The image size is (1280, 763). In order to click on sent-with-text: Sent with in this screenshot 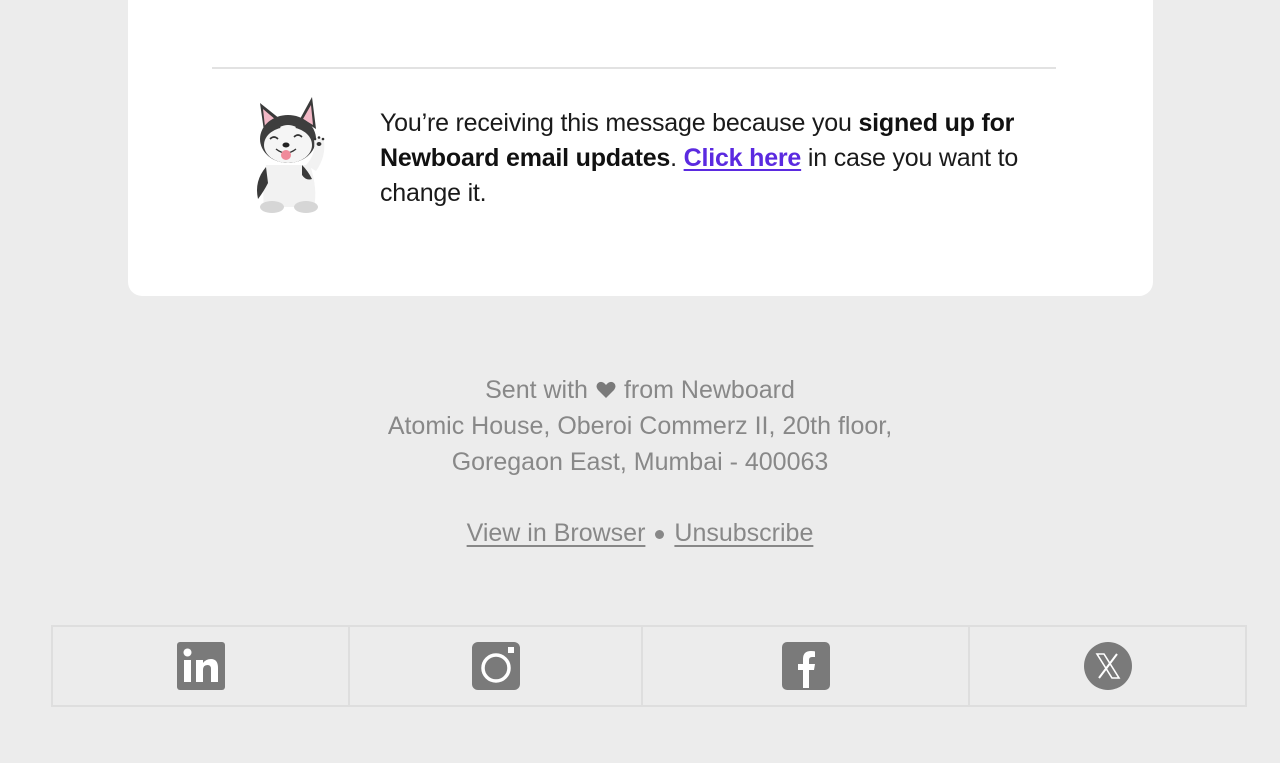, I will do `click(536, 390)`.